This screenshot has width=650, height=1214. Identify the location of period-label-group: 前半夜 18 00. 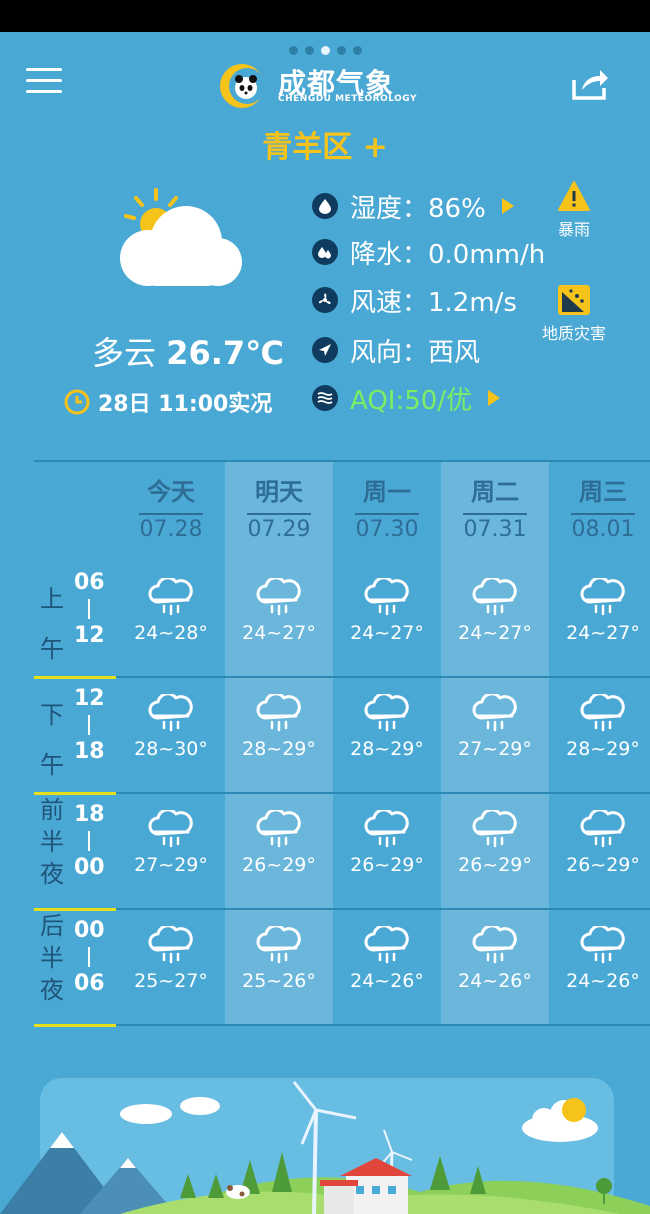
(74, 850).